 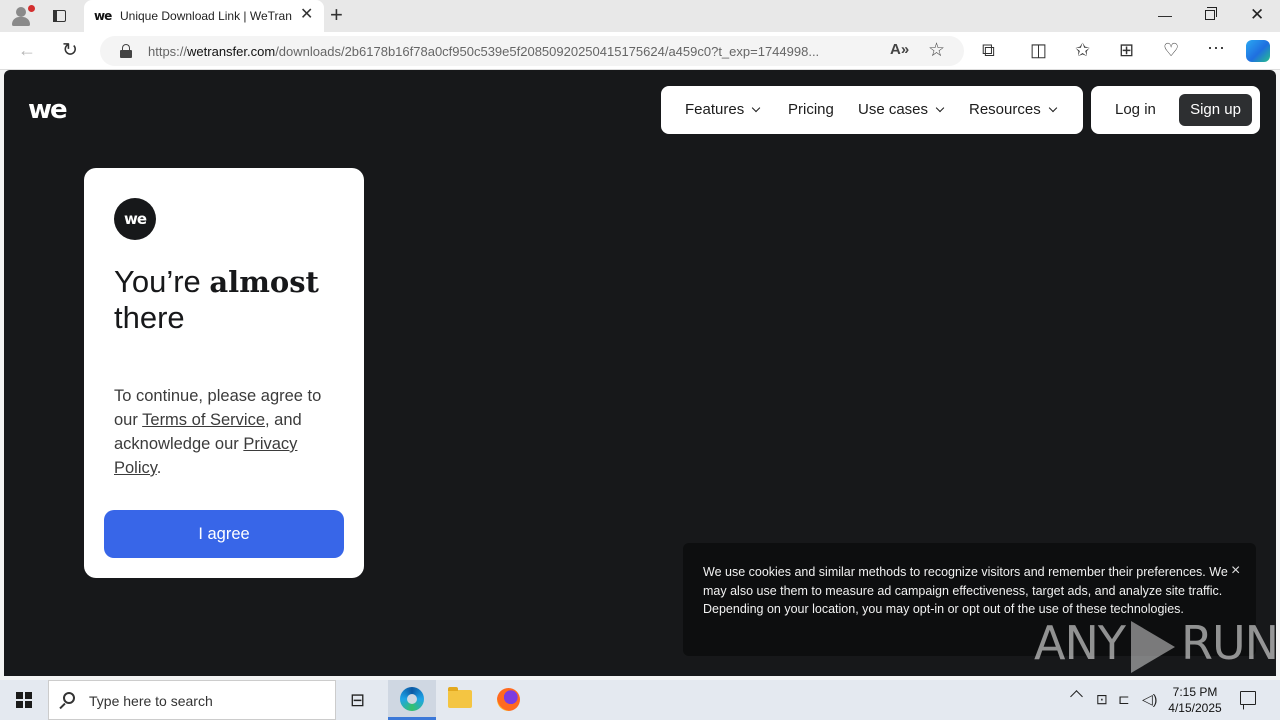 What do you see at coordinates (168, 51) in the screenshot?
I see `url-scheme: https://` at bounding box center [168, 51].